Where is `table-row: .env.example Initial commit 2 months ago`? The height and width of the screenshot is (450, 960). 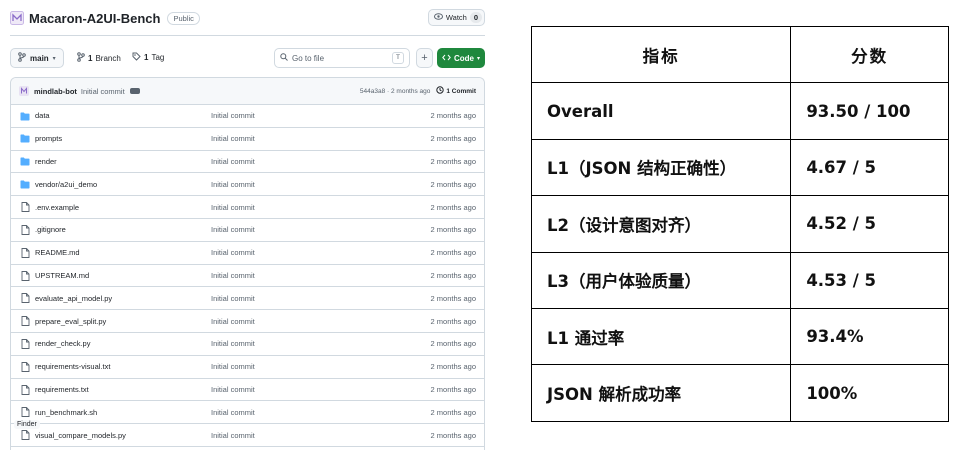 table-row: .env.example Initial commit 2 months ago is located at coordinates (247, 207).